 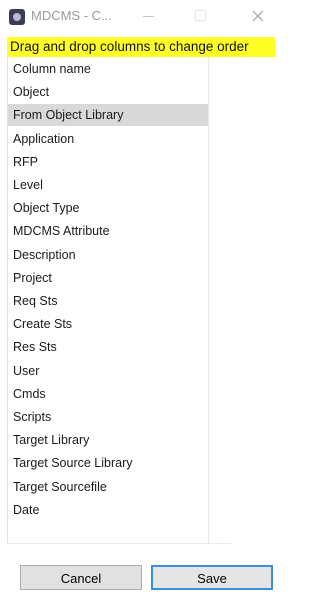 What do you see at coordinates (108, 487) in the screenshot?
I see `list-item: Target Sourcefile` at bounding box center [108, 487].